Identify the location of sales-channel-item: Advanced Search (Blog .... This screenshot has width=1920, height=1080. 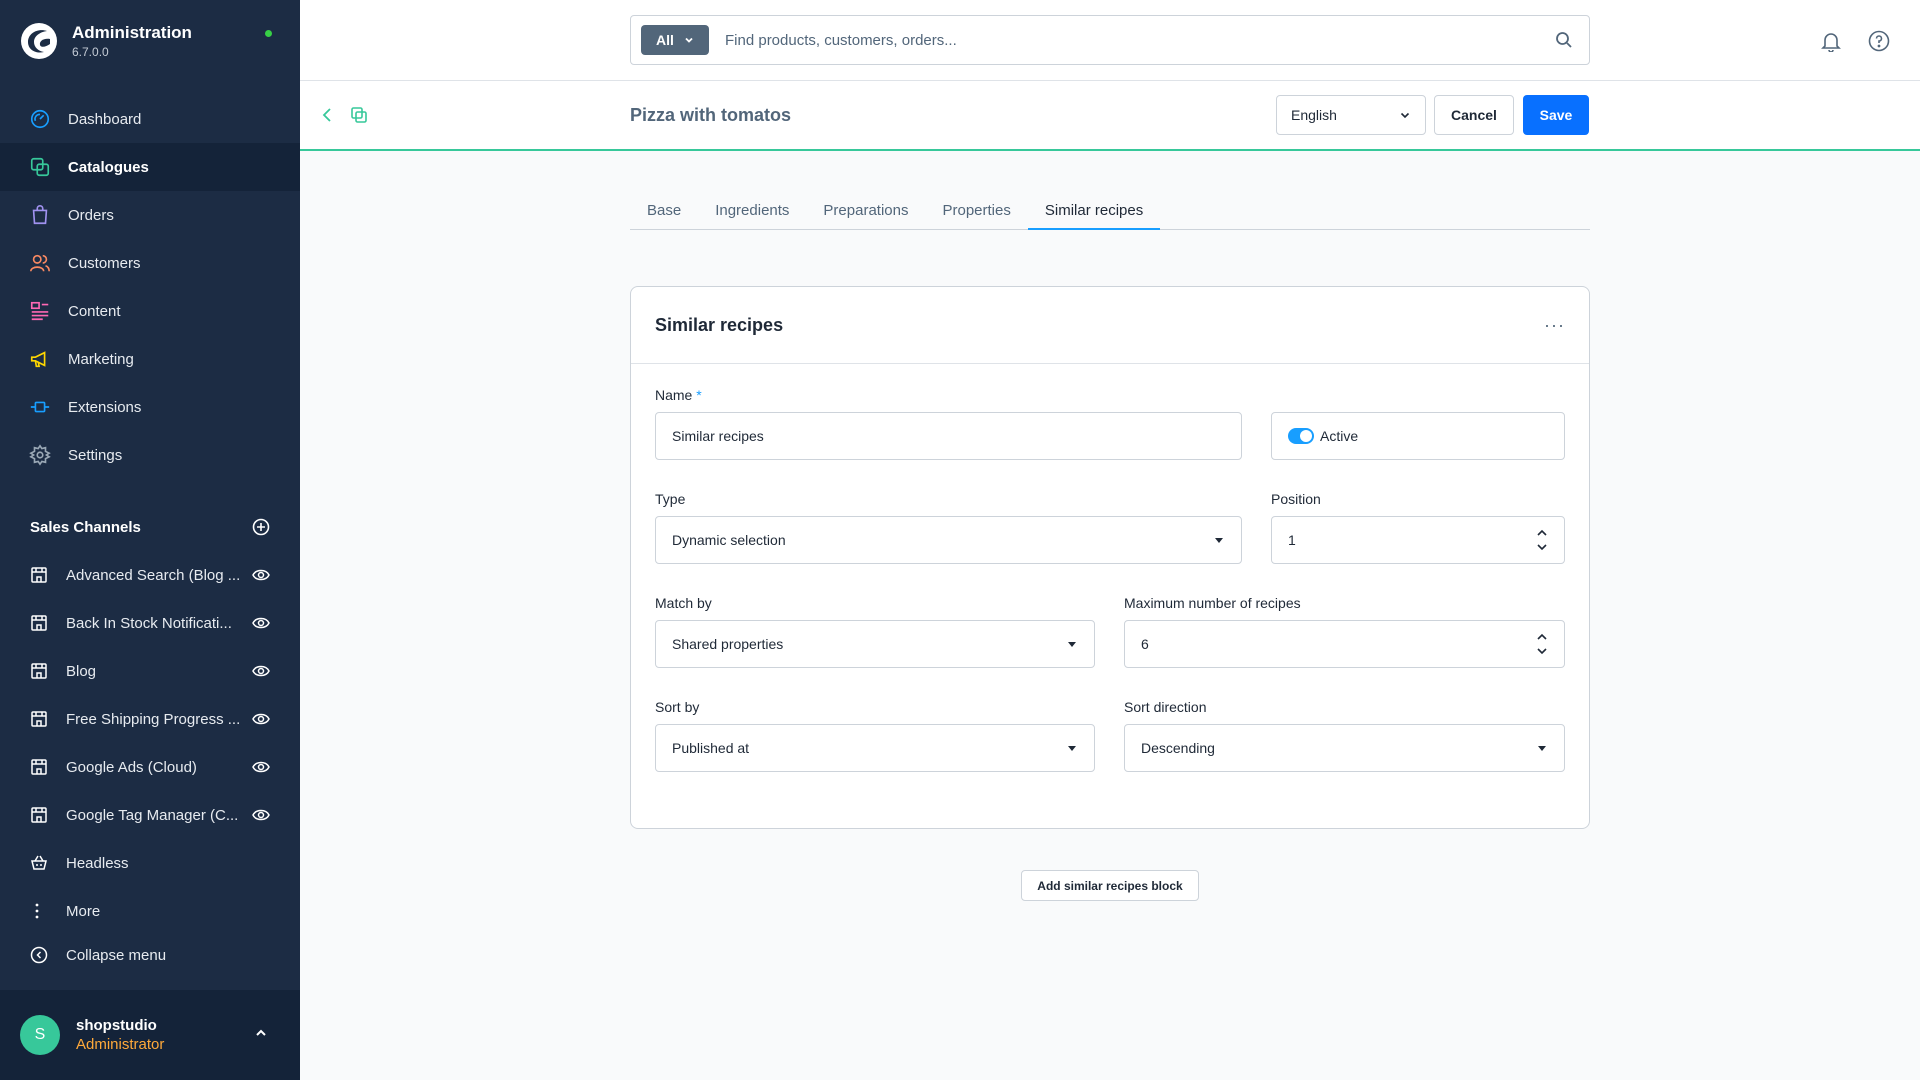
(150, 575).